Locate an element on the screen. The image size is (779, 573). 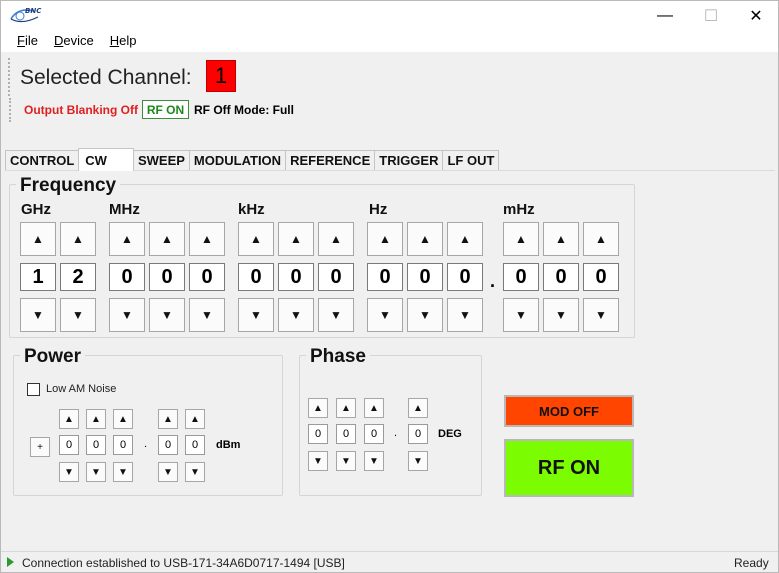
power-sign-button: + is located at coordinates (40, 447).